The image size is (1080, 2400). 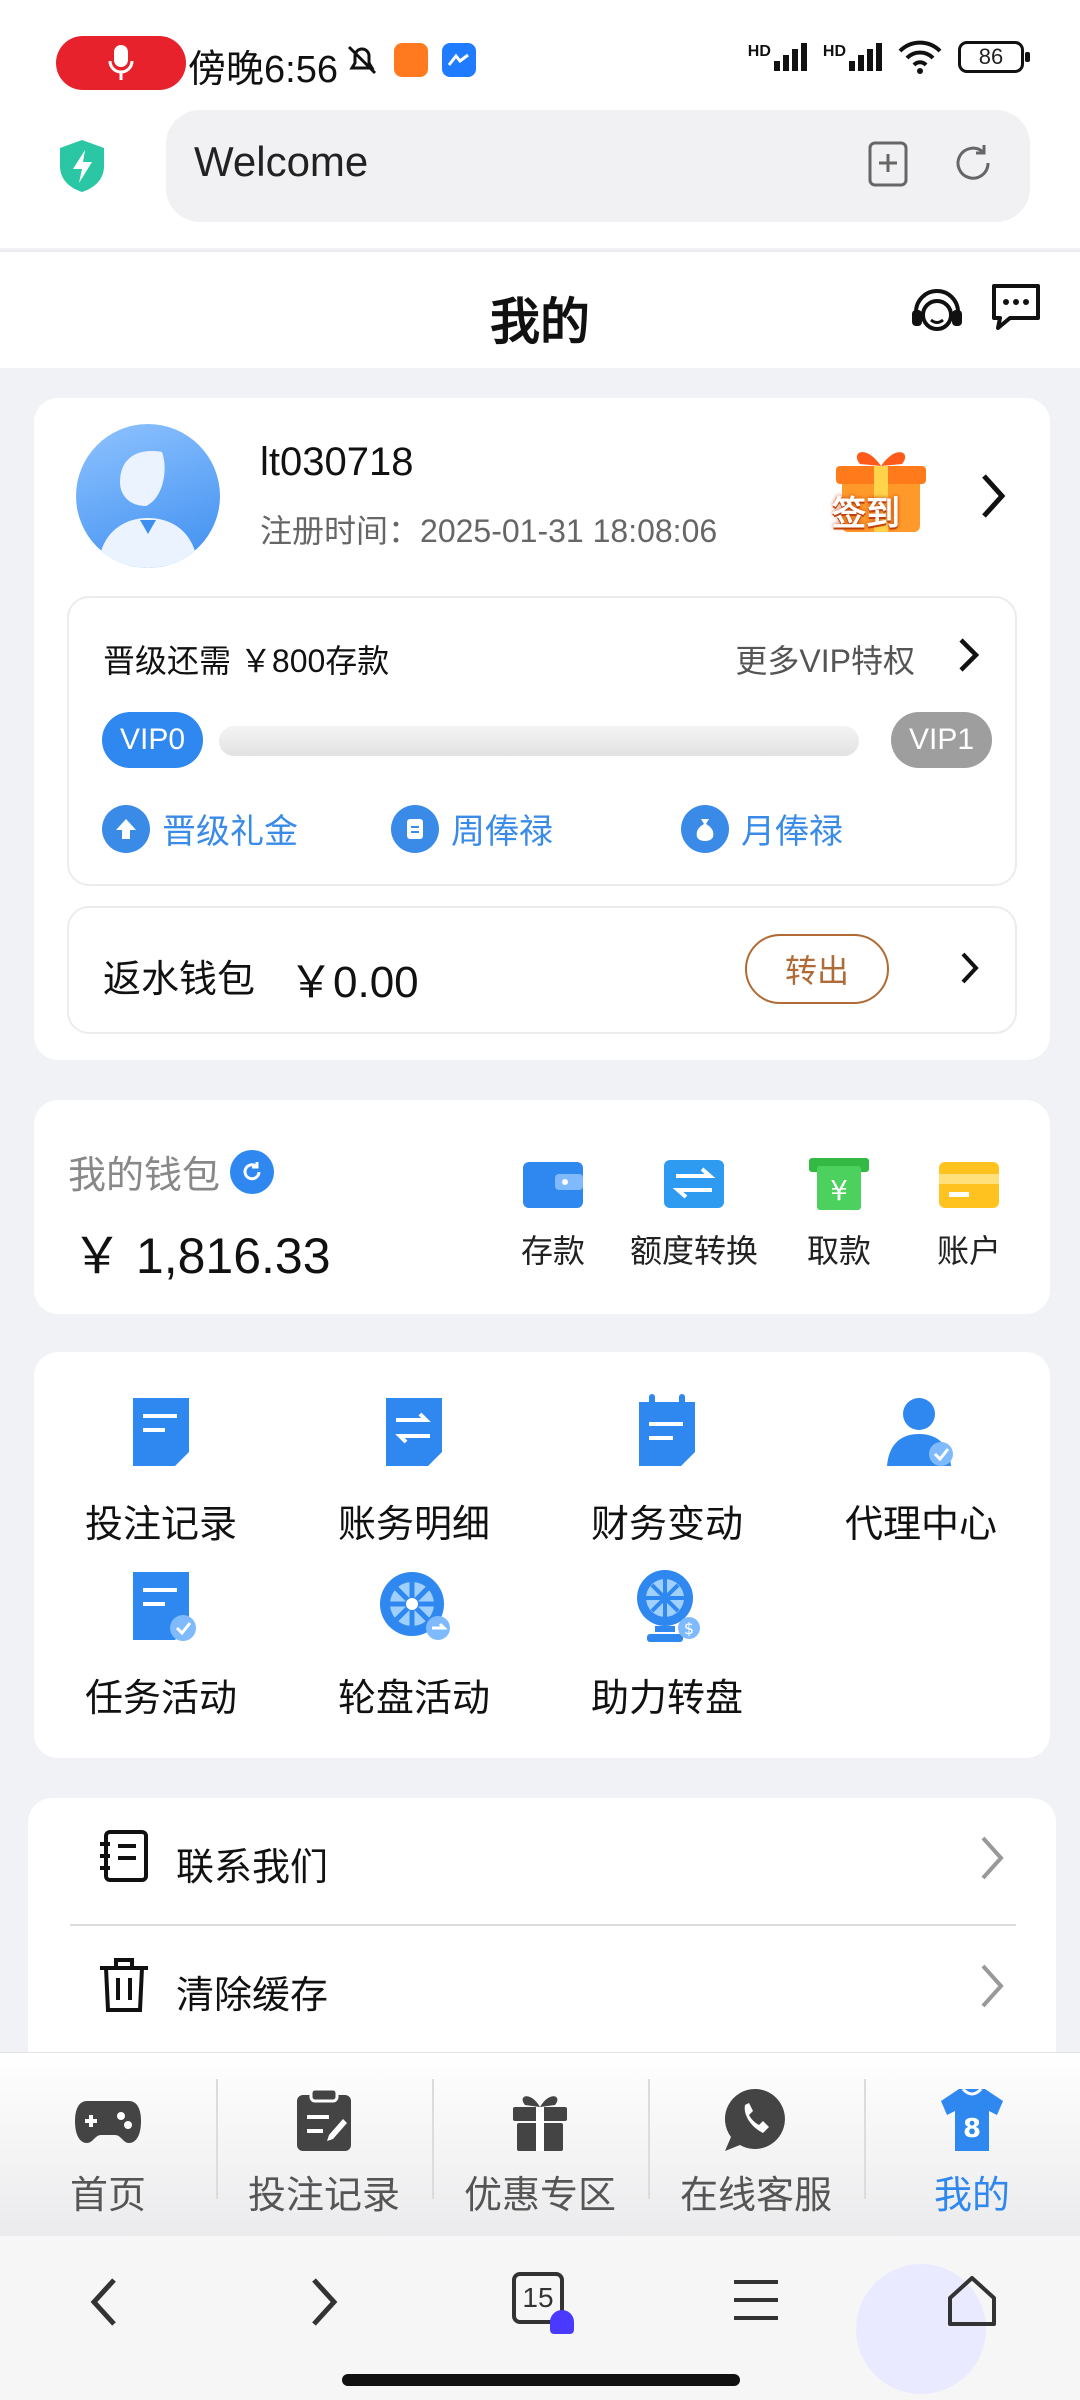 What do you see at coordinates (694, 1184) in the screenshot?
I see `exchange-icon` at bounding box center [694, 1184].